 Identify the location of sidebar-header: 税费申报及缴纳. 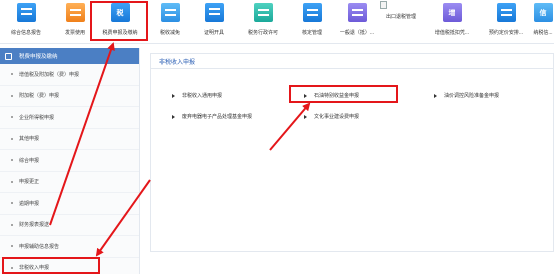
(69, 56).